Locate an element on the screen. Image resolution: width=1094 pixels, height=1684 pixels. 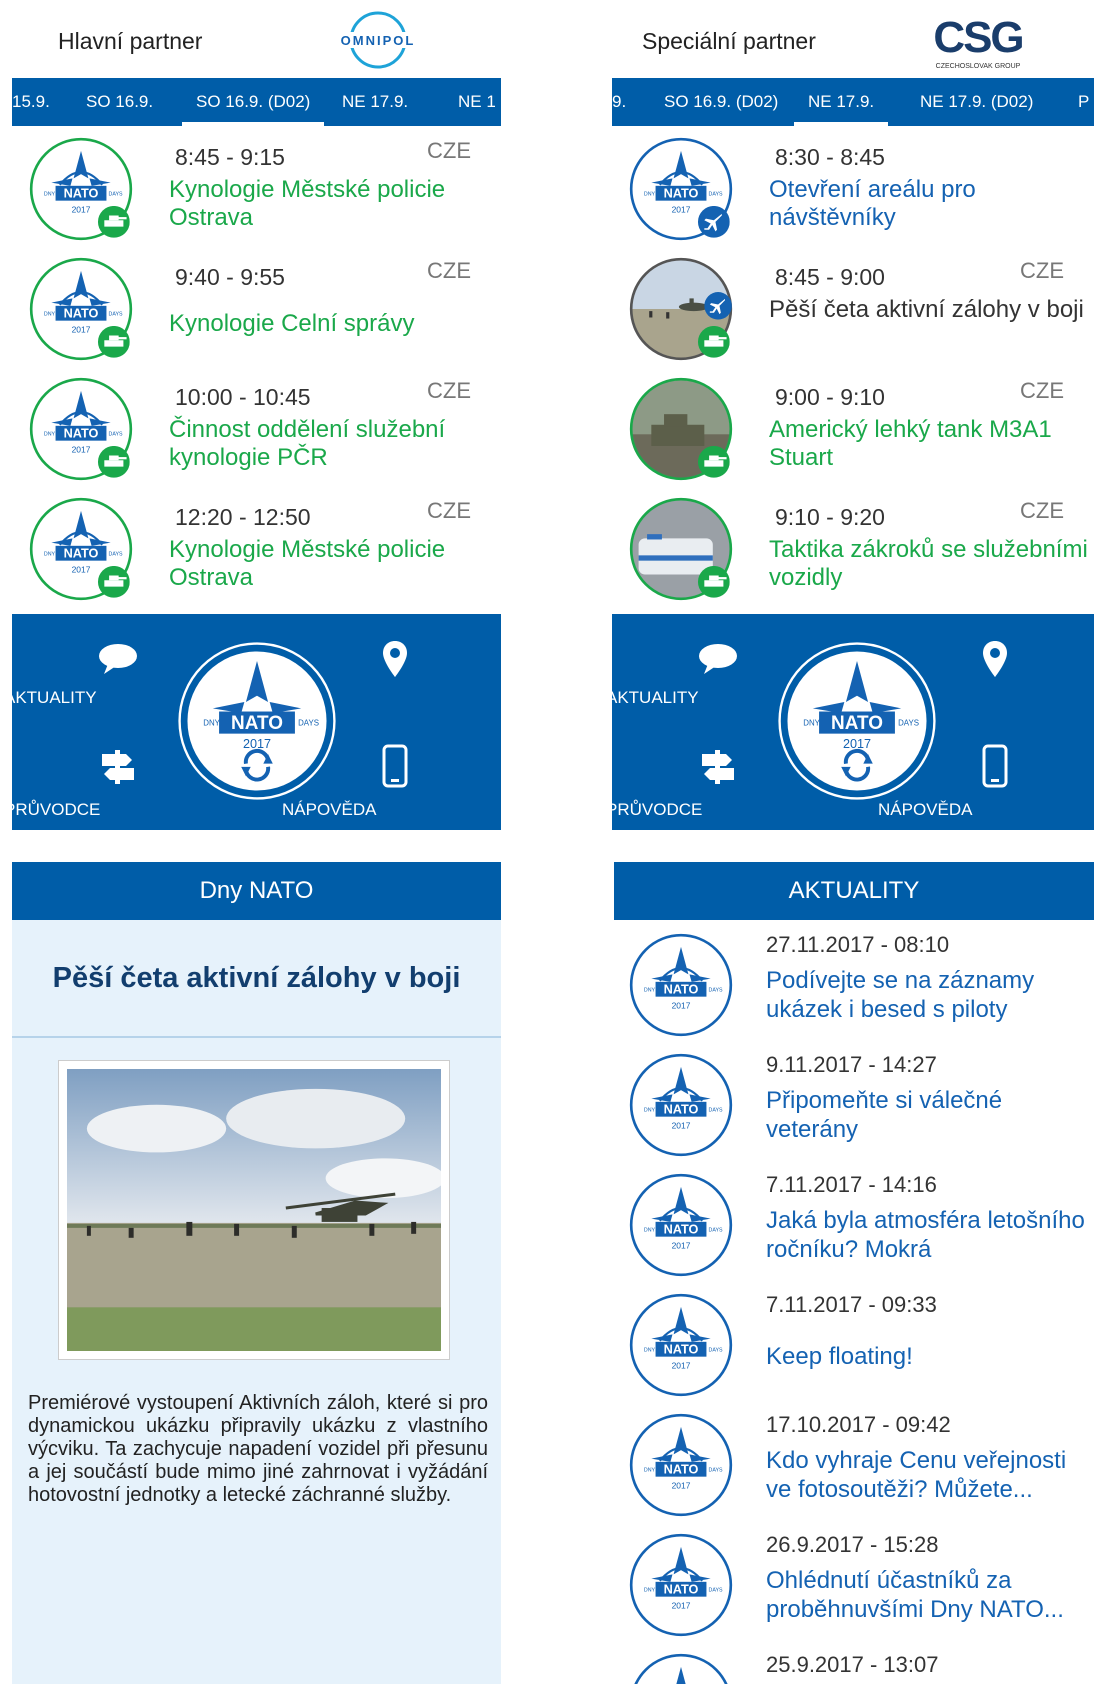
omnipol-logo: OMNIPOL is located at coordinates (378, 40).